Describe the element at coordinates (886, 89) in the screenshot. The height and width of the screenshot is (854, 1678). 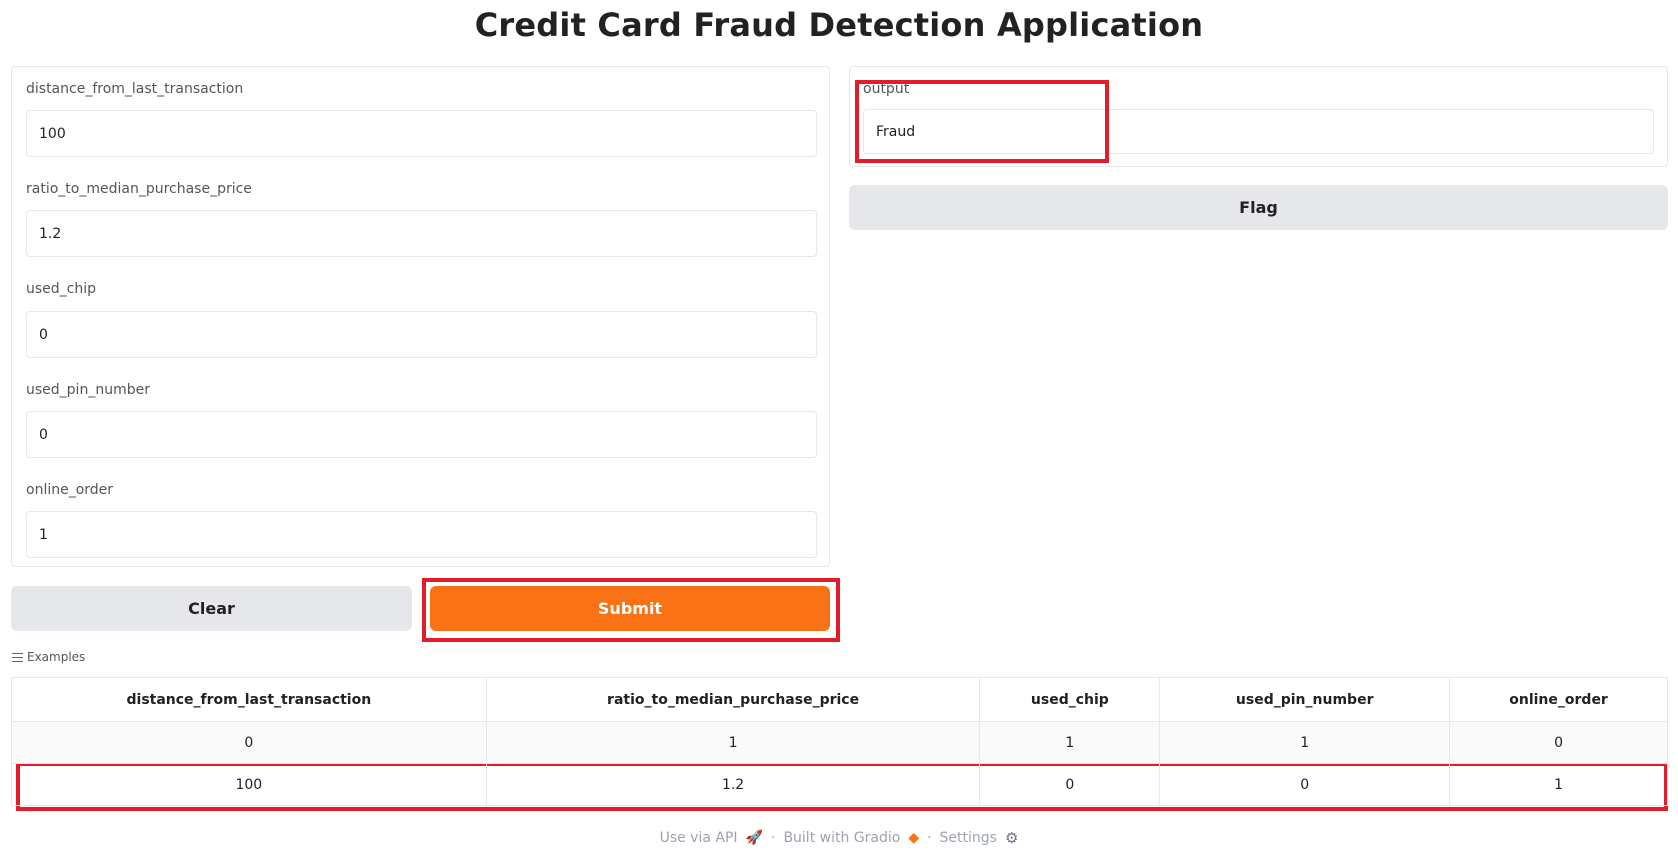
I see `output-label: output` at that location.